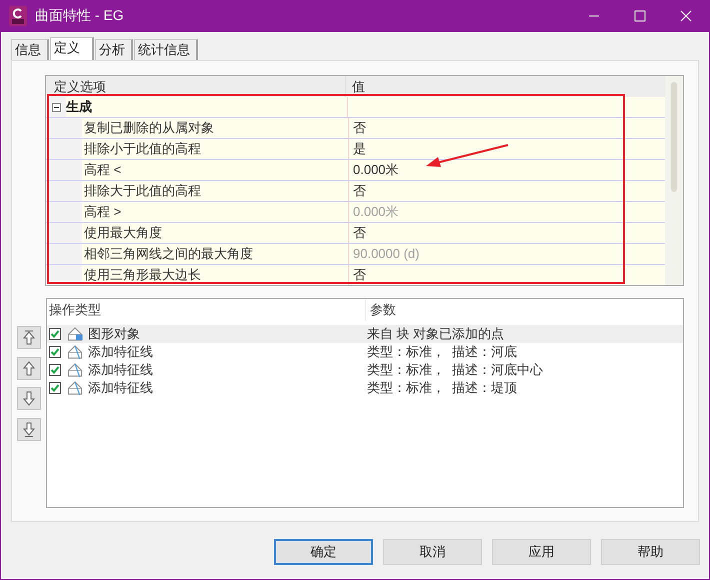  What do you see at coordinates (56, 107) in the screenshot?
I see `collapse-icon` at bounding box center [56, 107].